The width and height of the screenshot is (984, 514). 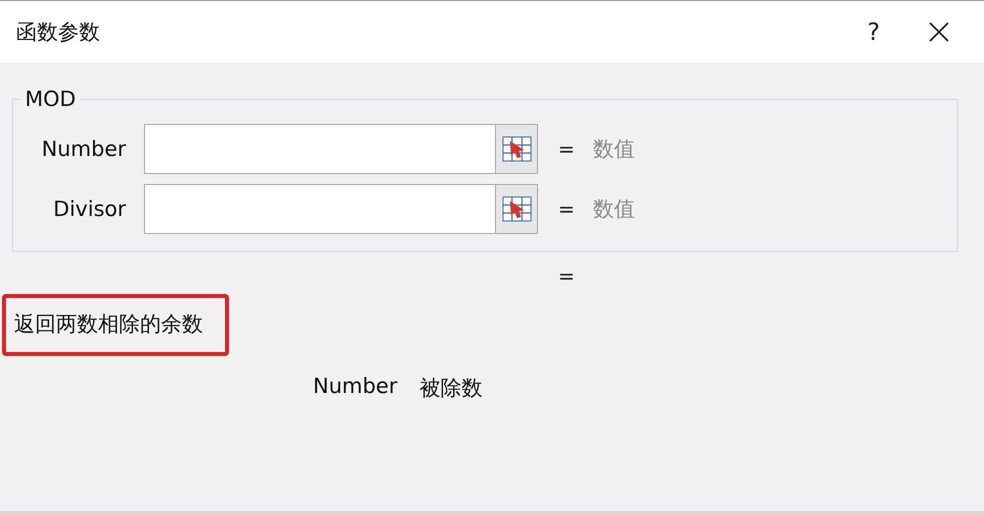 What do you see at coordinates (939, 32) in the screenshot?
I see `close-button` at bounding box center [939, 32].